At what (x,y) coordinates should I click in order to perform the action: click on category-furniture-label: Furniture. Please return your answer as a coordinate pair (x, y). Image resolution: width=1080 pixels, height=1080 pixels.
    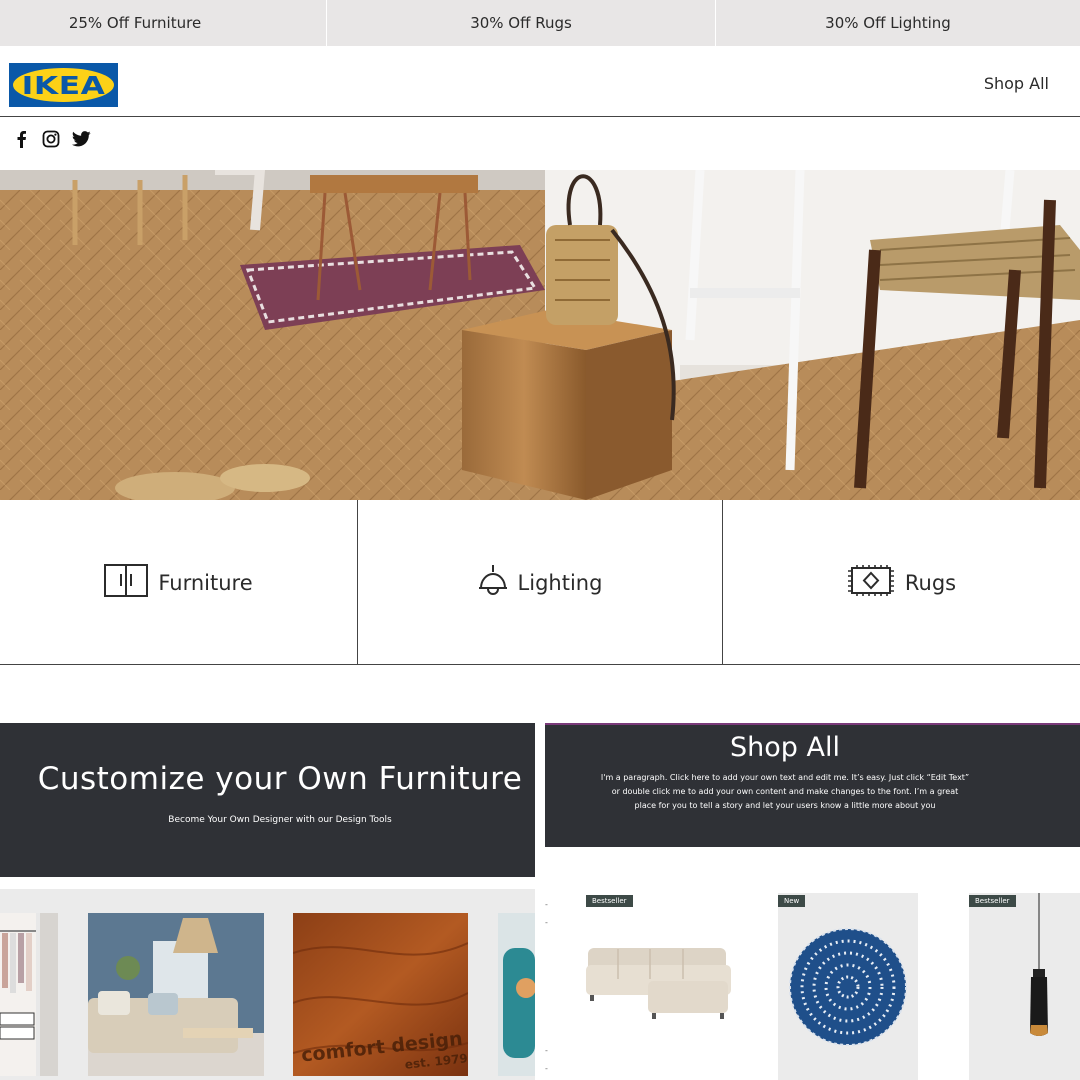
    Looking at the image, I should click on (205, 582).